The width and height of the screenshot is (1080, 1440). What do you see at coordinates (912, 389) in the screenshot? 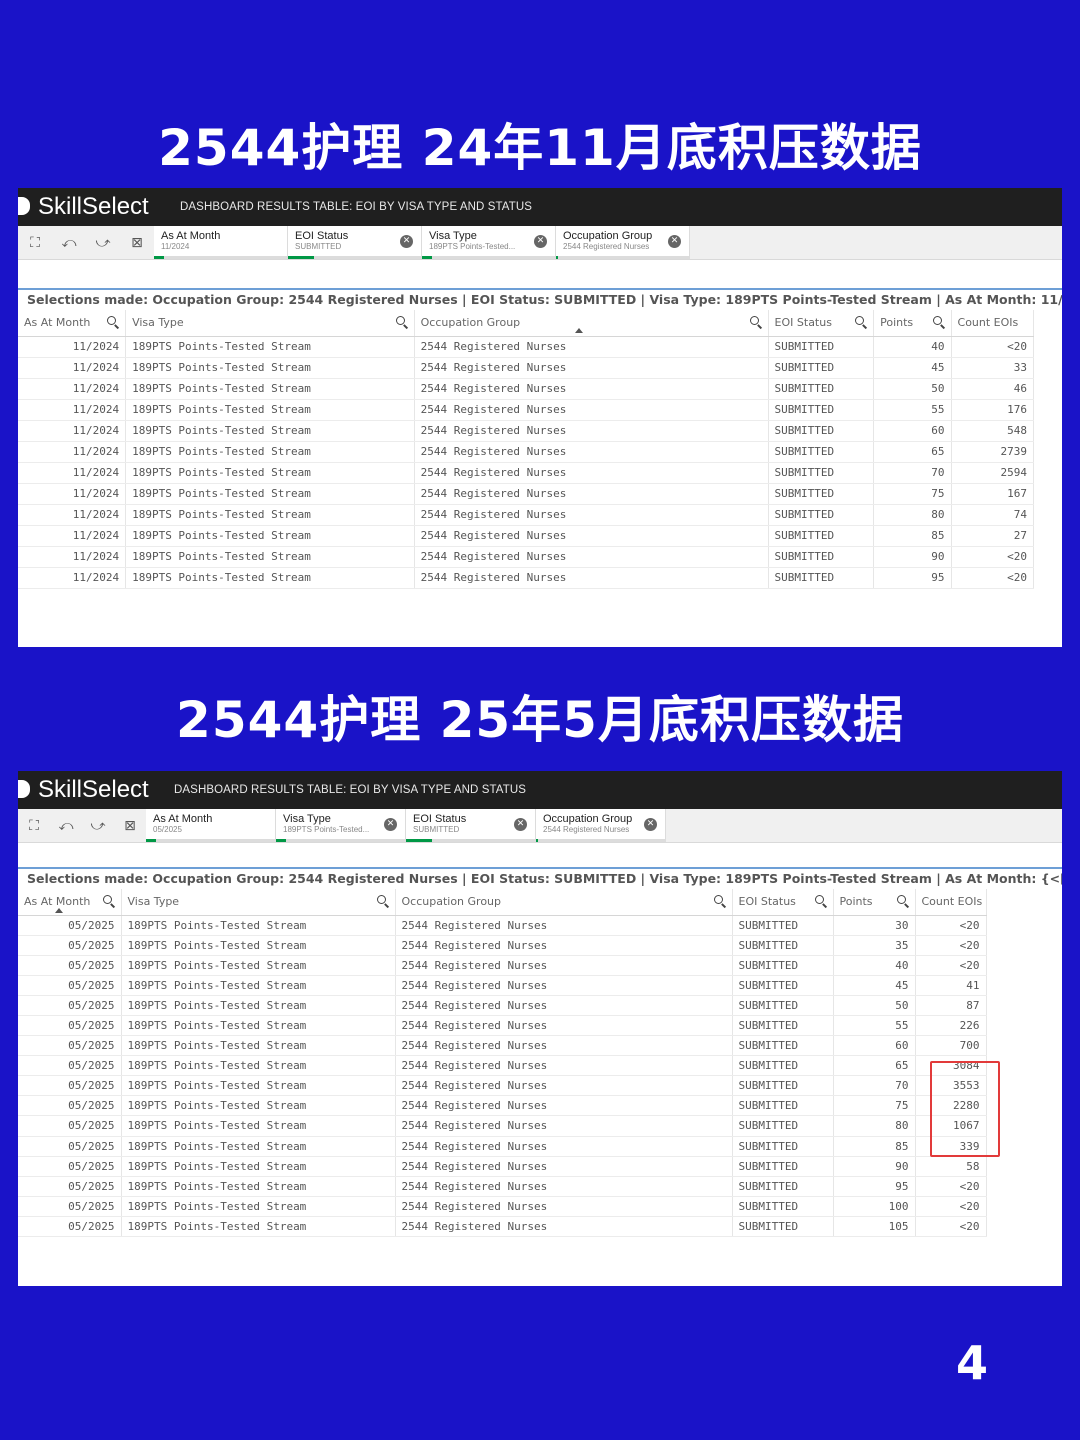
I see `points-cell: 50` at bounding box center [912, 389].